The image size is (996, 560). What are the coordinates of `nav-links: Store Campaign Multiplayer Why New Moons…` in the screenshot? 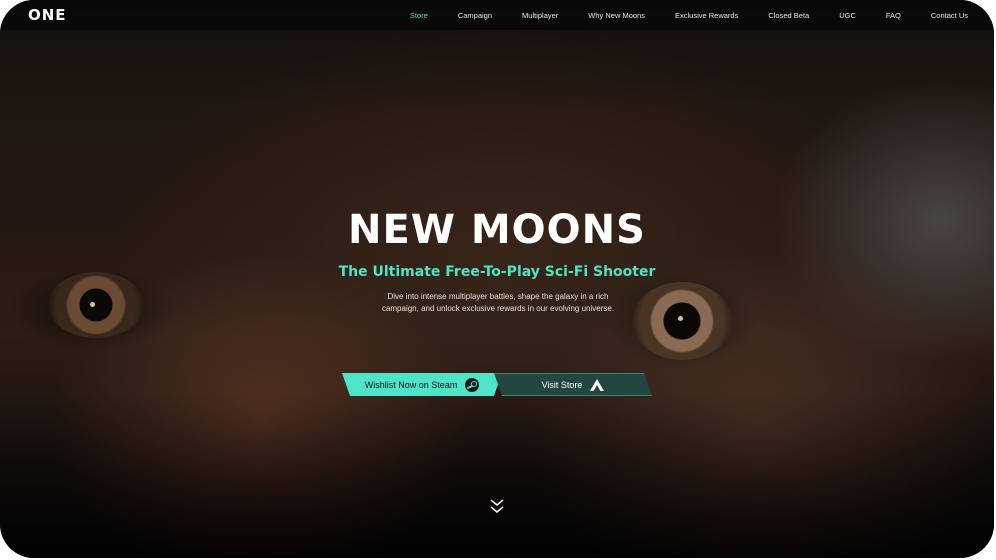 It's located at (674, 15).